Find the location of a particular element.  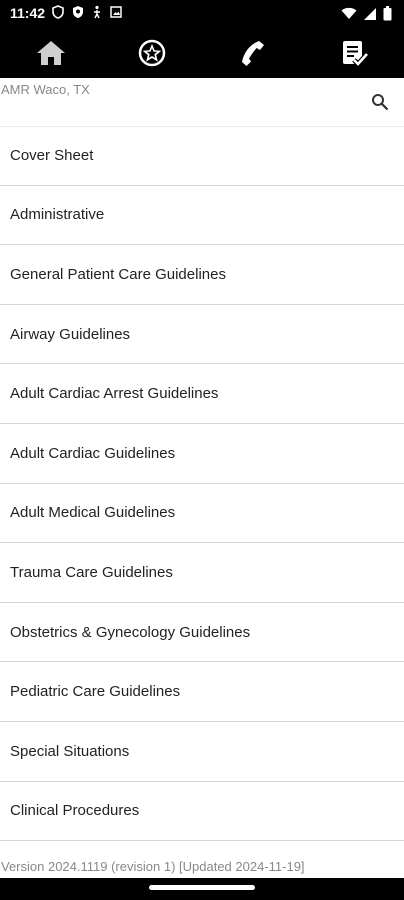

list-item-cover-sheet: Cover Sheet is located at coordinates (202, 156).